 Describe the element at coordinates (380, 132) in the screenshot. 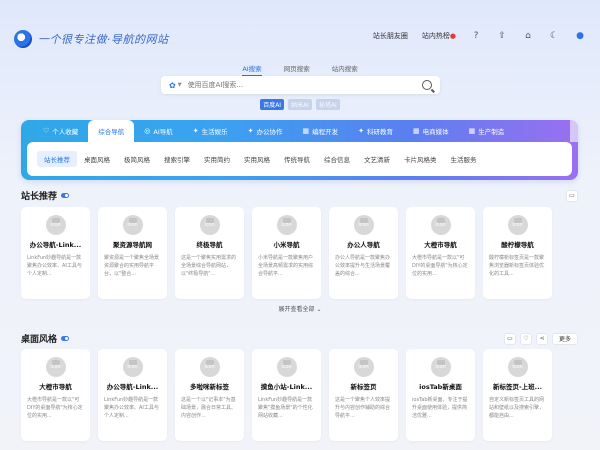

I see `tab-label: 科研教育` at that location.